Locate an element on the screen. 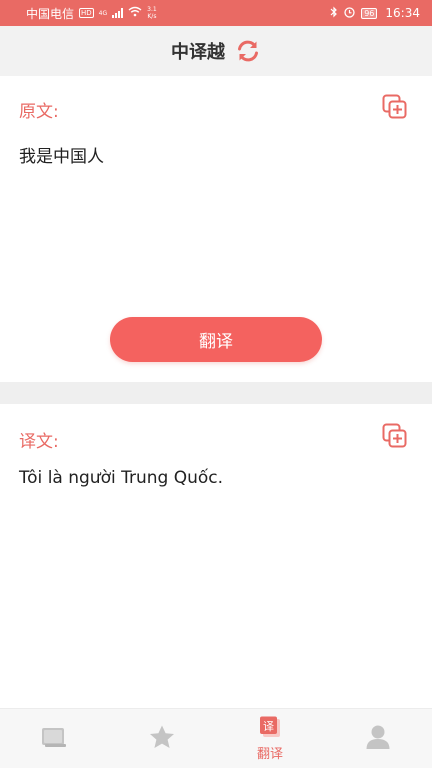  translate-icon-glyph: 译 is located at coordinates (268, 726).